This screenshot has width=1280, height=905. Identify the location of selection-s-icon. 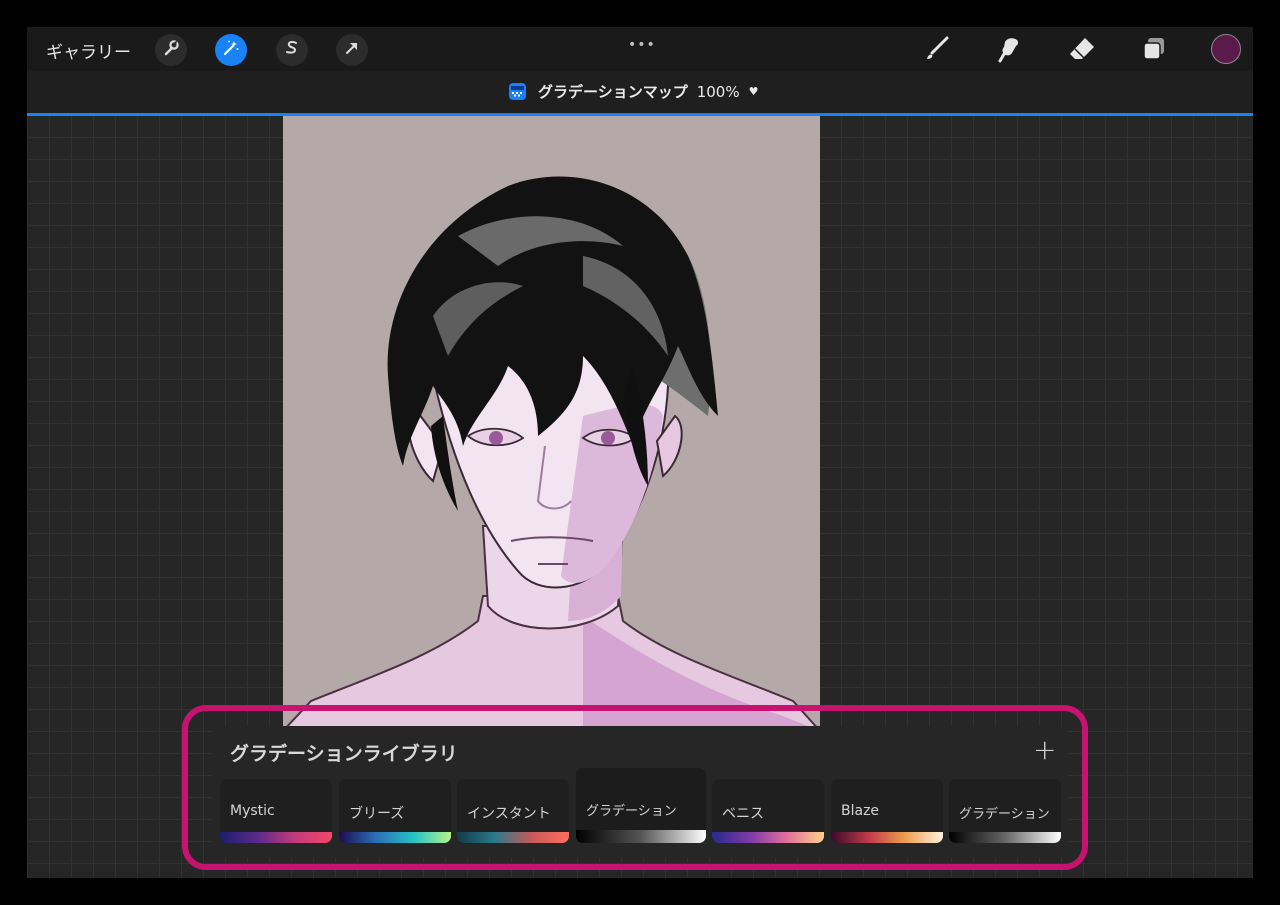
(292, 50).